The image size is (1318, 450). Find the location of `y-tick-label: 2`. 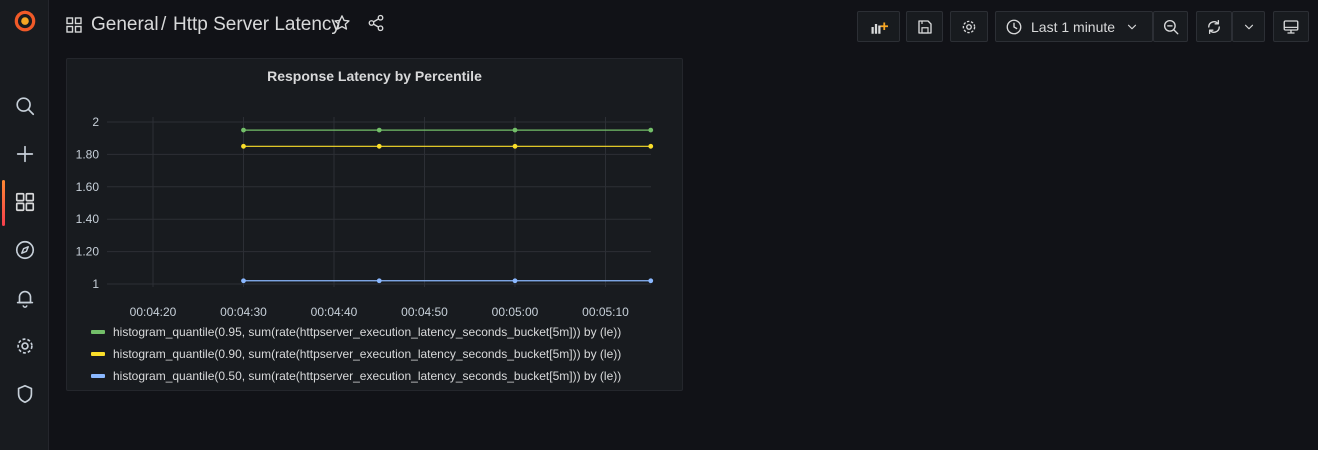

y-tick-label: 2 is located at coordinates (95, 122).